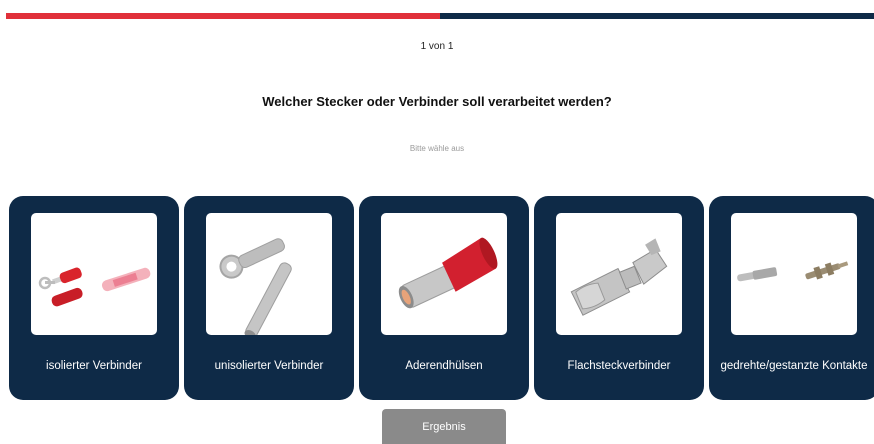 The image size is (874, 444). What do you see at coordinates (94, 274) in the screenshot?
I see `insulated-connector-icon` at bounding box center [94, 274].